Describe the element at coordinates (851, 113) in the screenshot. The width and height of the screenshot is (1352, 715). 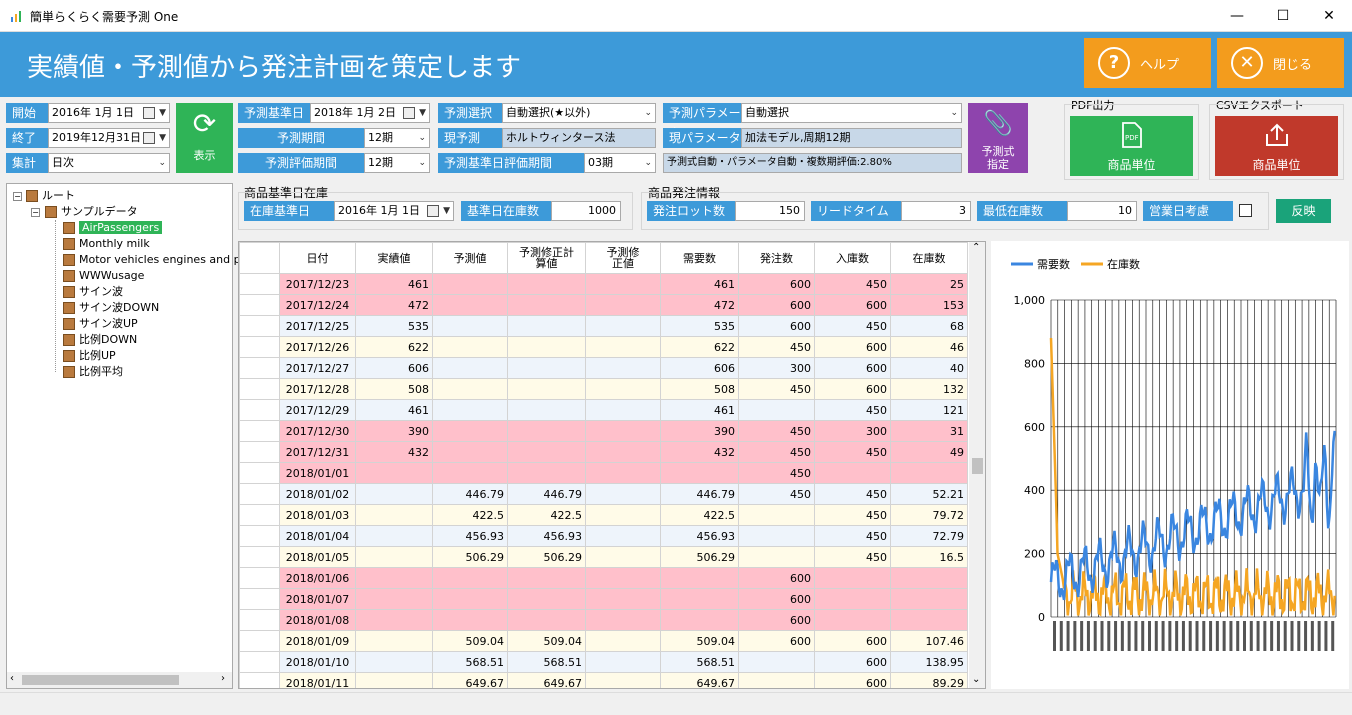
I see `param-select: 自動選択 ⌄` at that location.